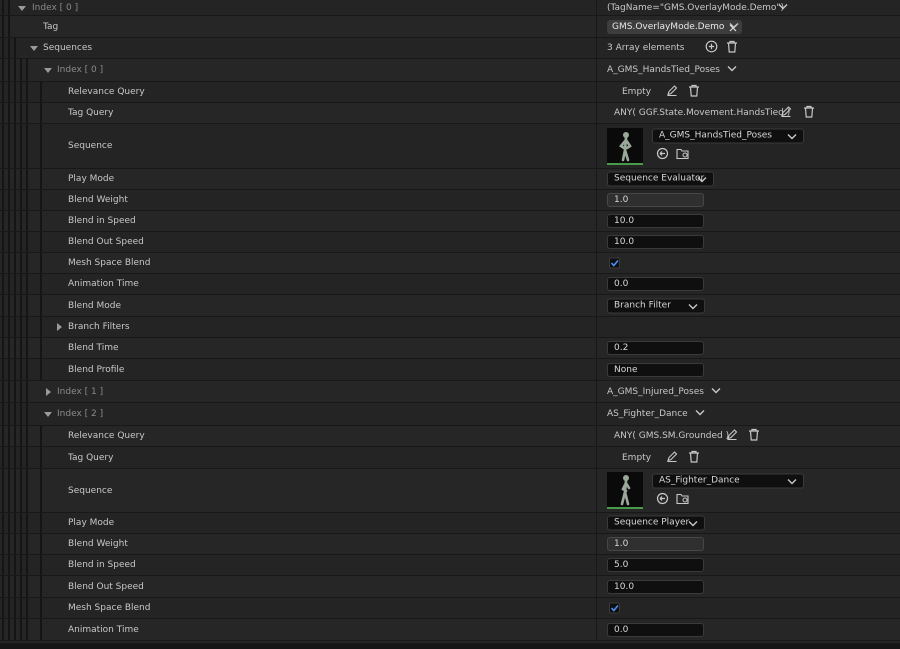  What do you see at coordinates (91, 179) in the screenshot?
I see `row-label: Play Mode` at bounding box center [91, 179].